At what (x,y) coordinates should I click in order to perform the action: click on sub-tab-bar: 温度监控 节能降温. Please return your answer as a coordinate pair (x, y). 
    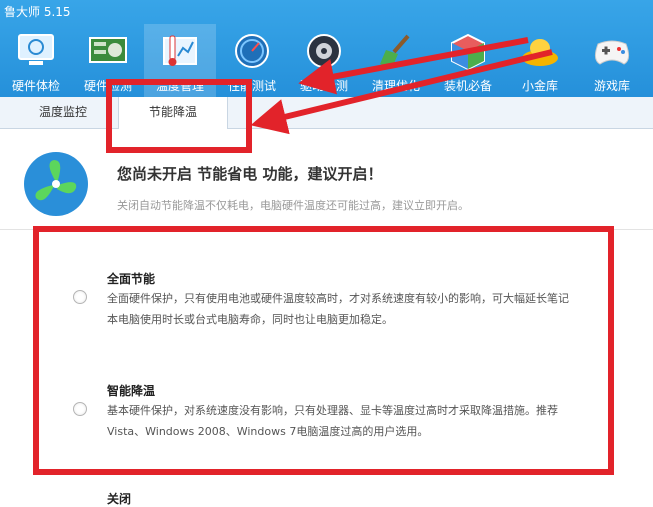
    Looking at the image, I should click on (326, 113).